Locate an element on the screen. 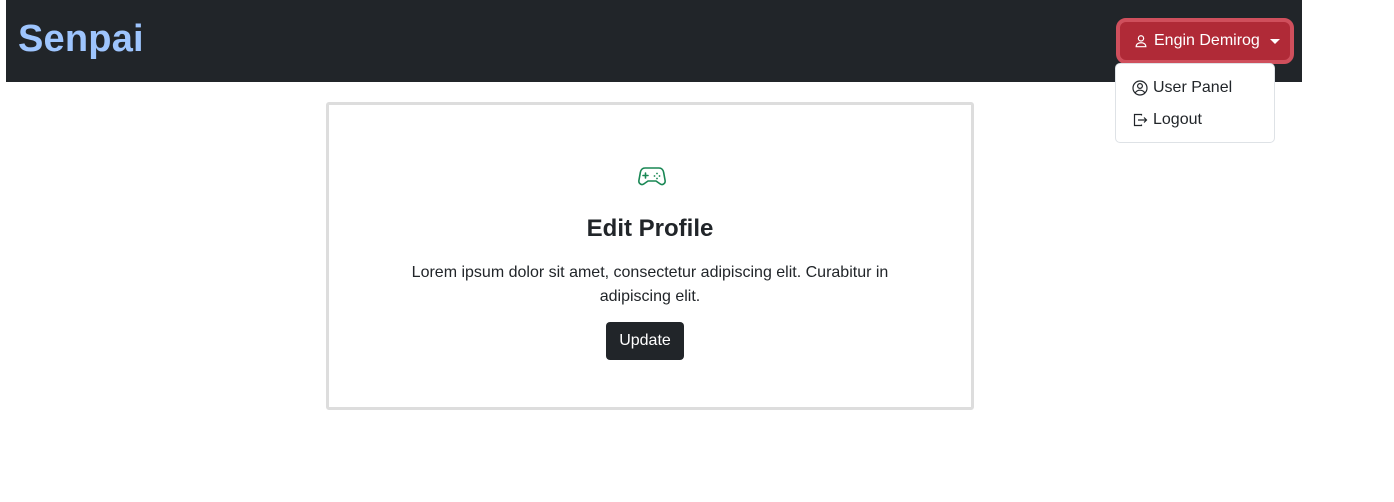  dropdown-item-logout: Logout is located at coordinates (1195, 120).